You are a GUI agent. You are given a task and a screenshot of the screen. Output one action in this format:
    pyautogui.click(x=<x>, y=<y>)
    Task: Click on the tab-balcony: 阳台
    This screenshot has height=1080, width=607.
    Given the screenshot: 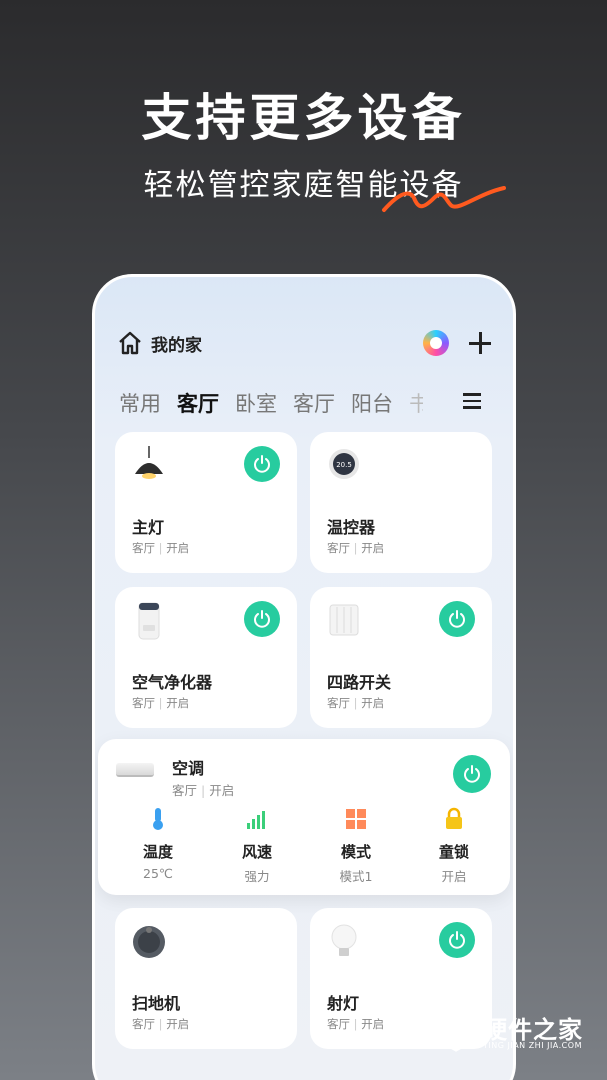 What is the action you would take?
    pyautogui.click(x=372, y=403)
    